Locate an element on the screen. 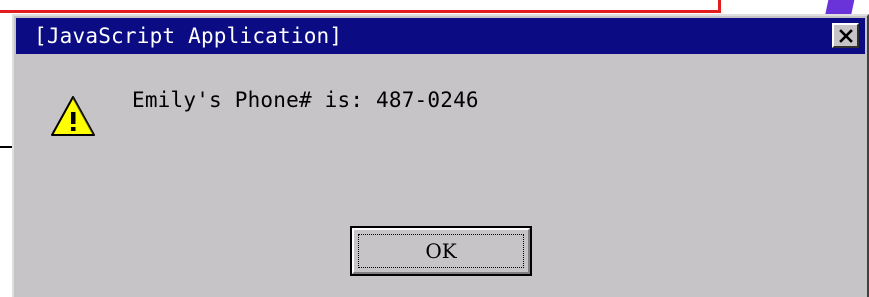 The height and width of the screenshot is (297, 869). ok-button-label: OK is located at coordinates (441, 251).